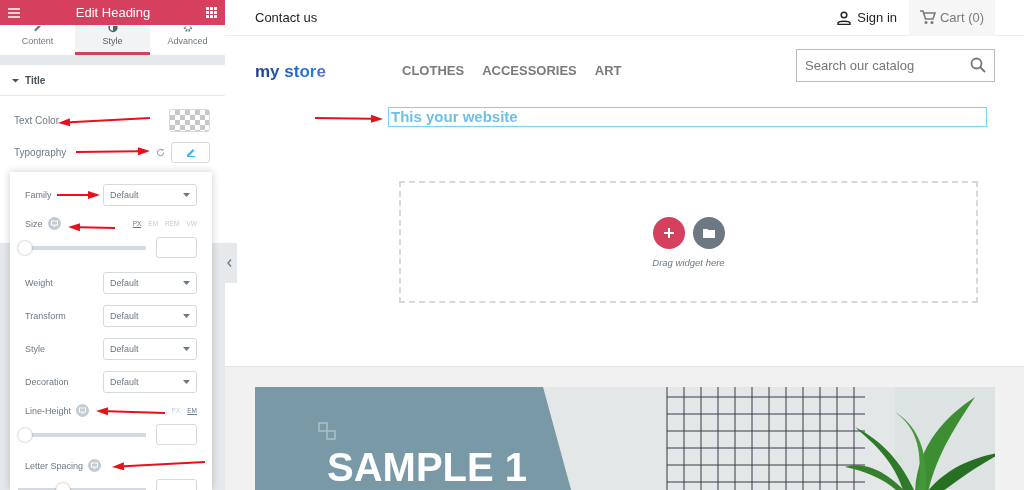  I want to click on field-label: Text Color, so click(36, 120).